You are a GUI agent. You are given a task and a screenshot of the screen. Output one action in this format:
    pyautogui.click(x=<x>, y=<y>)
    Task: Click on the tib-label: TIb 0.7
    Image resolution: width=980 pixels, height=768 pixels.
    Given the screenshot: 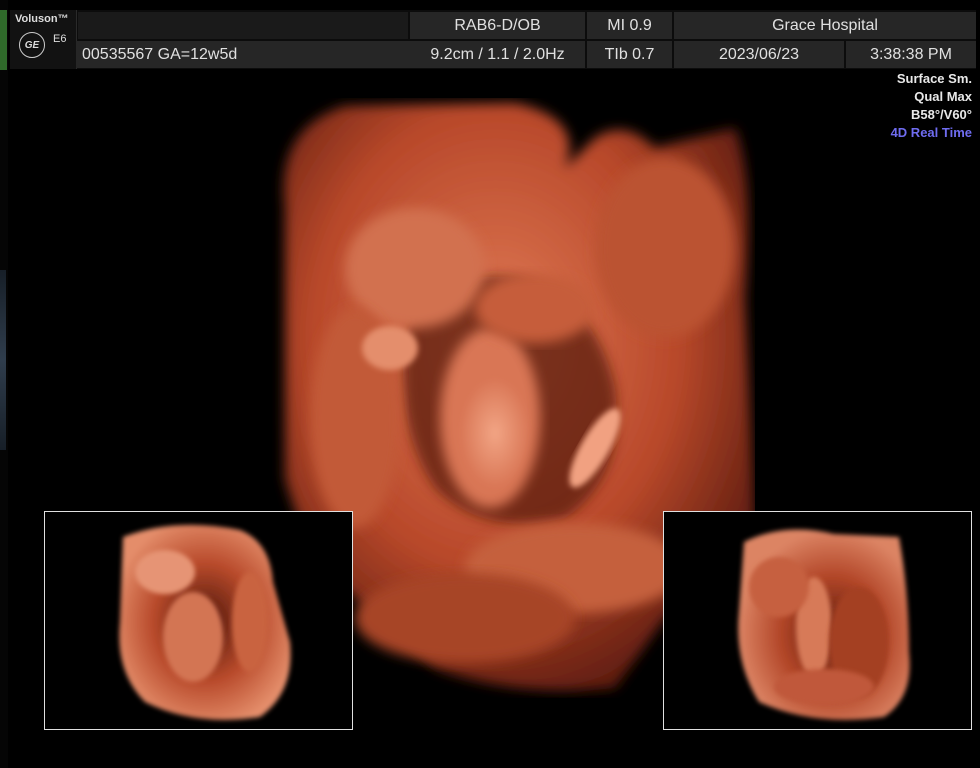 What is the action you would take?
    pyautogui.click(x=629, y=54)
    